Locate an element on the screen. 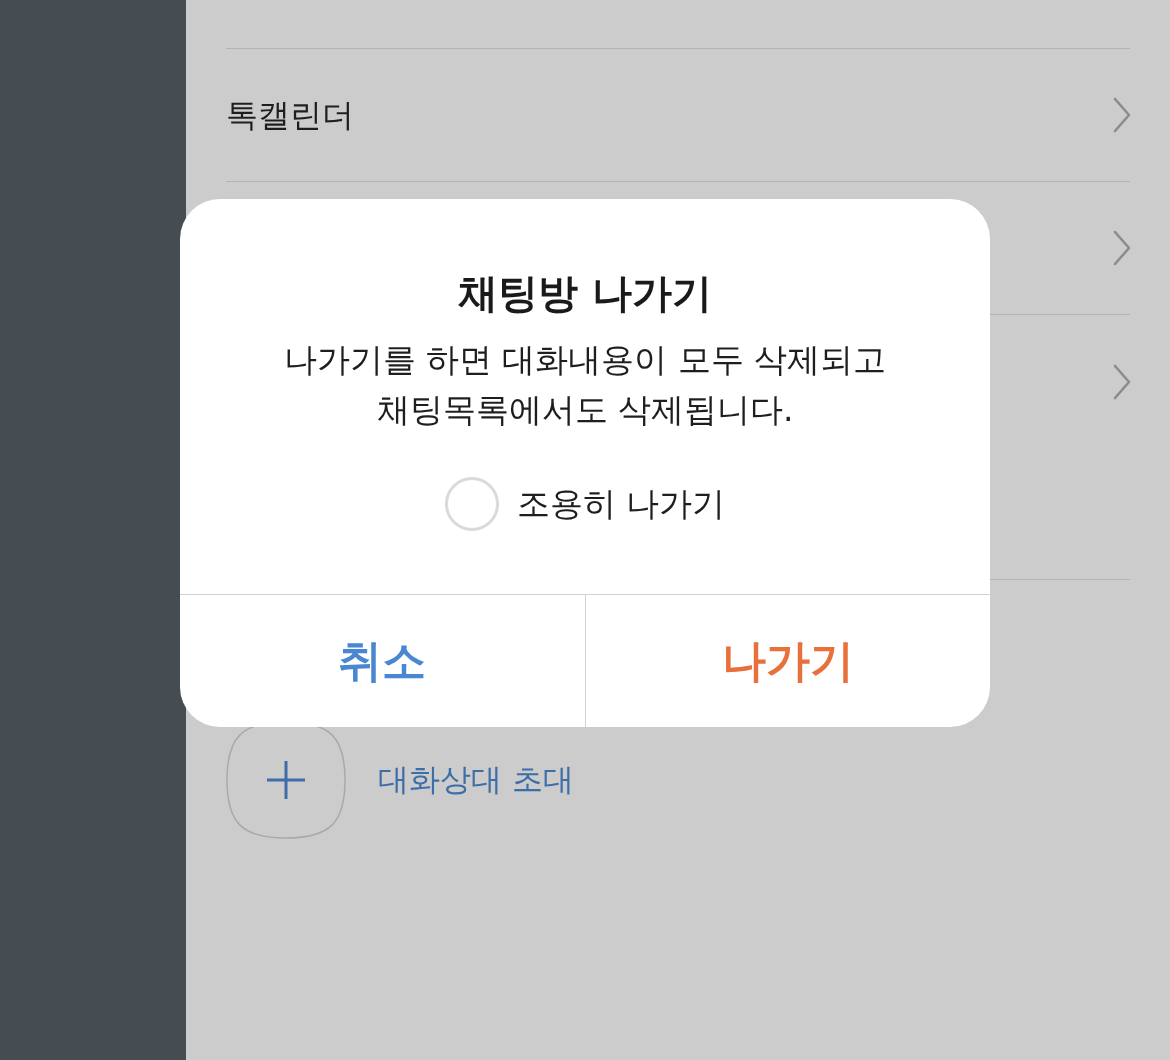  cancel-button: 취소 is located at coordinates (382, 661).